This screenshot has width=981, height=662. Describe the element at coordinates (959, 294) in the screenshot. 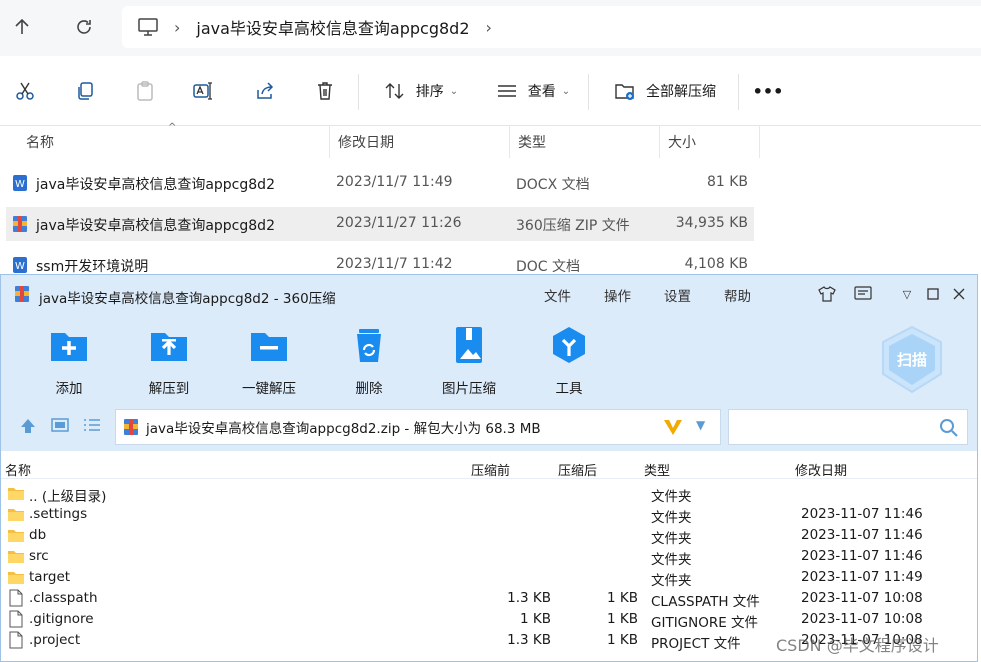

I see `close-icon` at that location.